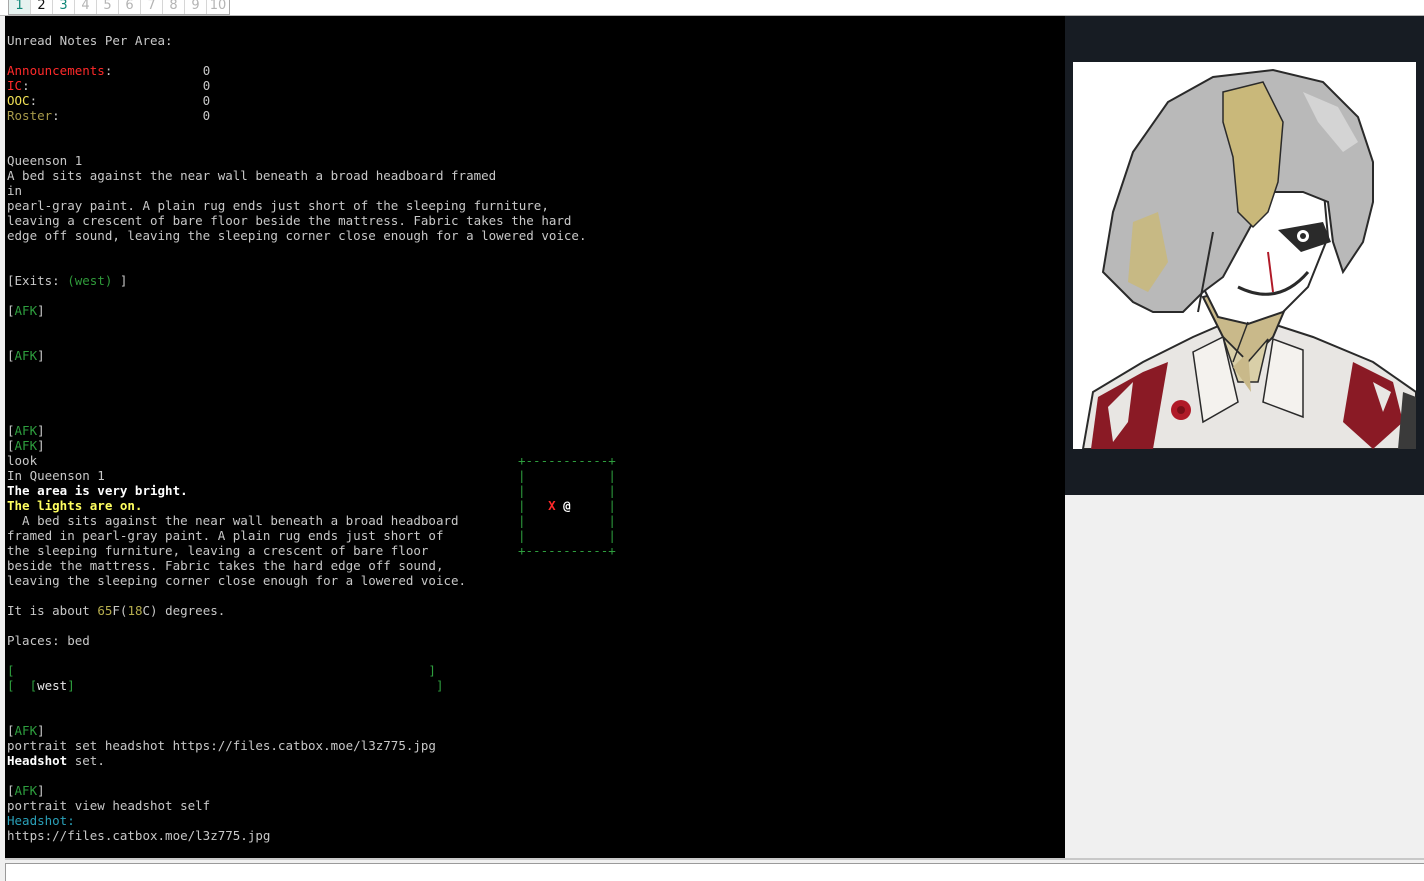  What do you see at coordinates (18, 100) in the screenshot?
I see `notes-label-ooc: OOC` at bounding box center [18, 100].